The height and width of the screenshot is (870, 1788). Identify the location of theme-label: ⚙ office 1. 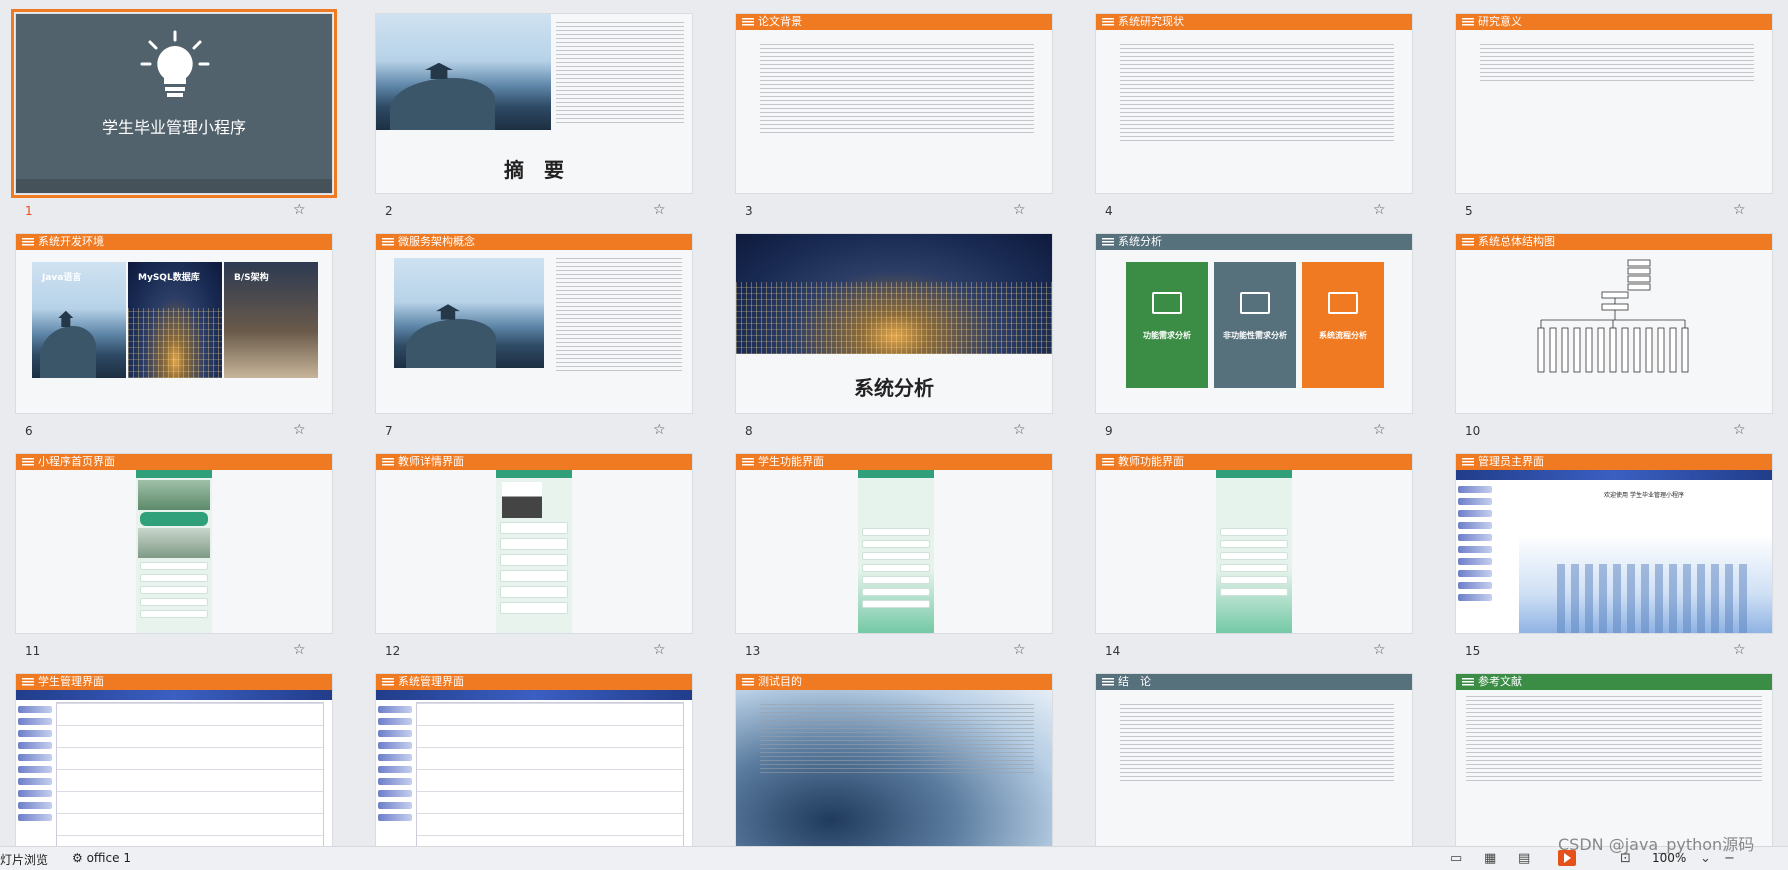
(101, 858).